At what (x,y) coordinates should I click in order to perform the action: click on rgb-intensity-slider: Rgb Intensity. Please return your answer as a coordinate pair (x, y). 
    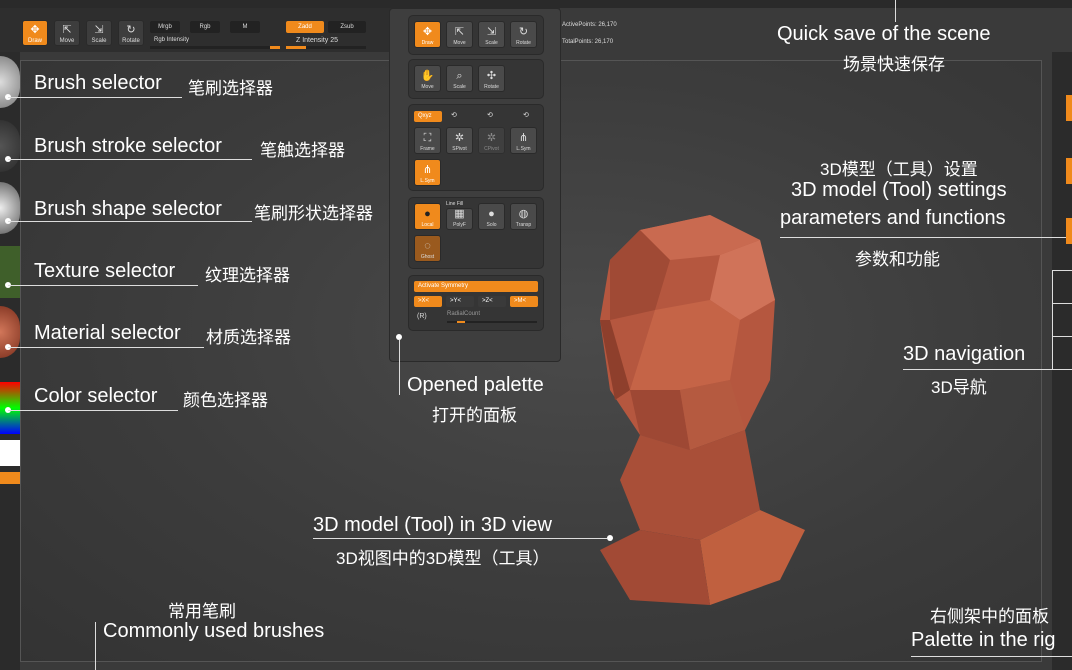
    Looking at the image, I should click on (171, 40).